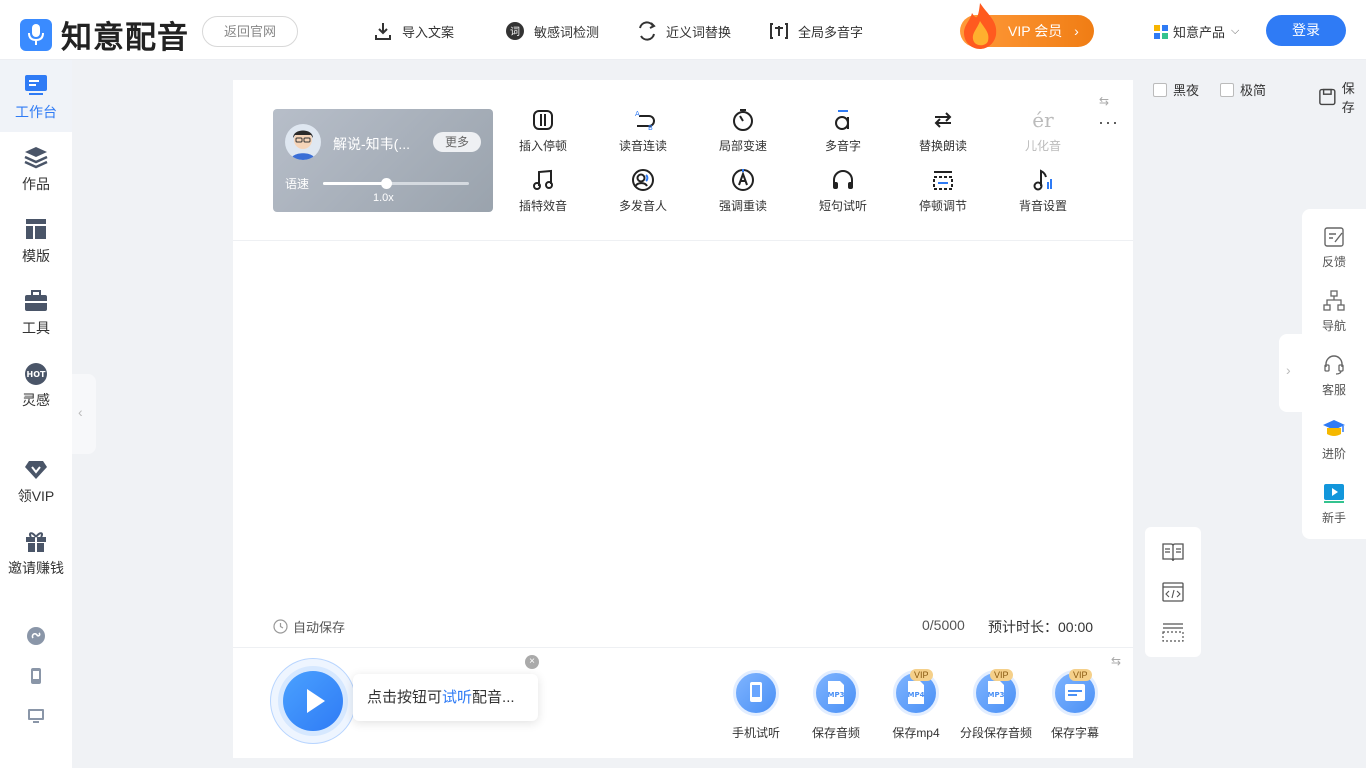  Describe the element at coordinates (1334, 503) in the screenshot. I see `beginner-guide-button: 新手` at that location.